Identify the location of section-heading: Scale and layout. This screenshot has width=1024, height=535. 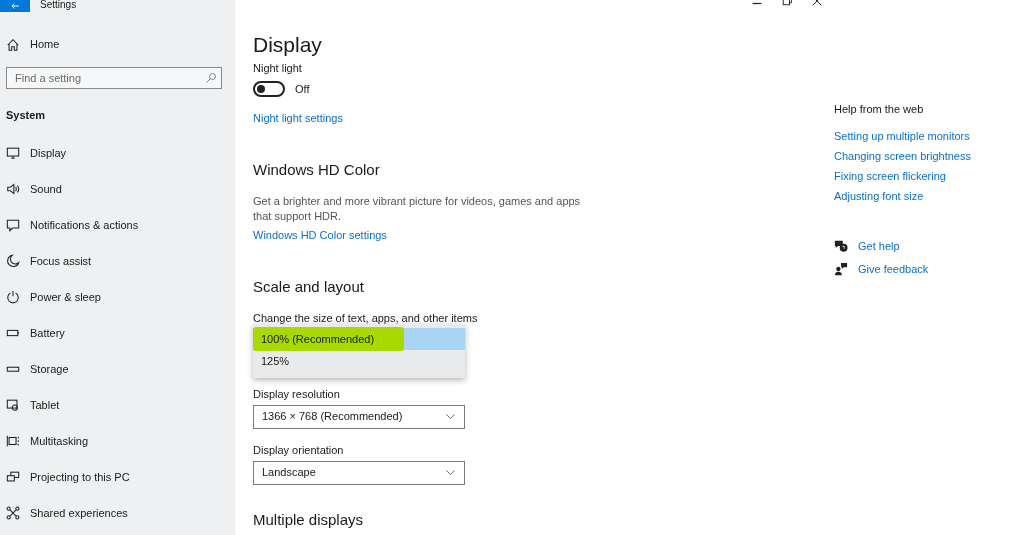
(309, 286).